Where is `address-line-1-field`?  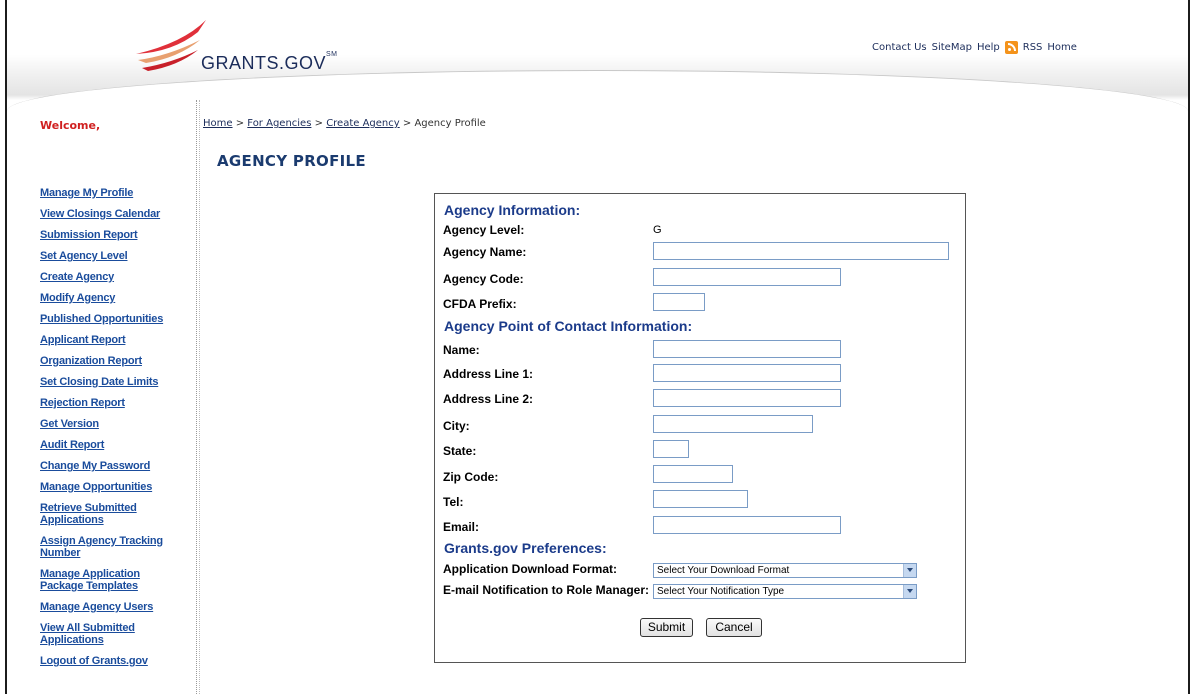 address-line-1-field is located at coordinates (747, 373).